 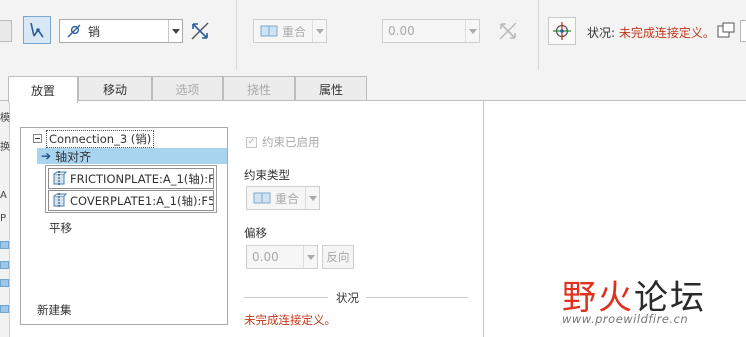 I want to click on model-tree-sliver: 模 换 A P, so click(x=5, y=219).